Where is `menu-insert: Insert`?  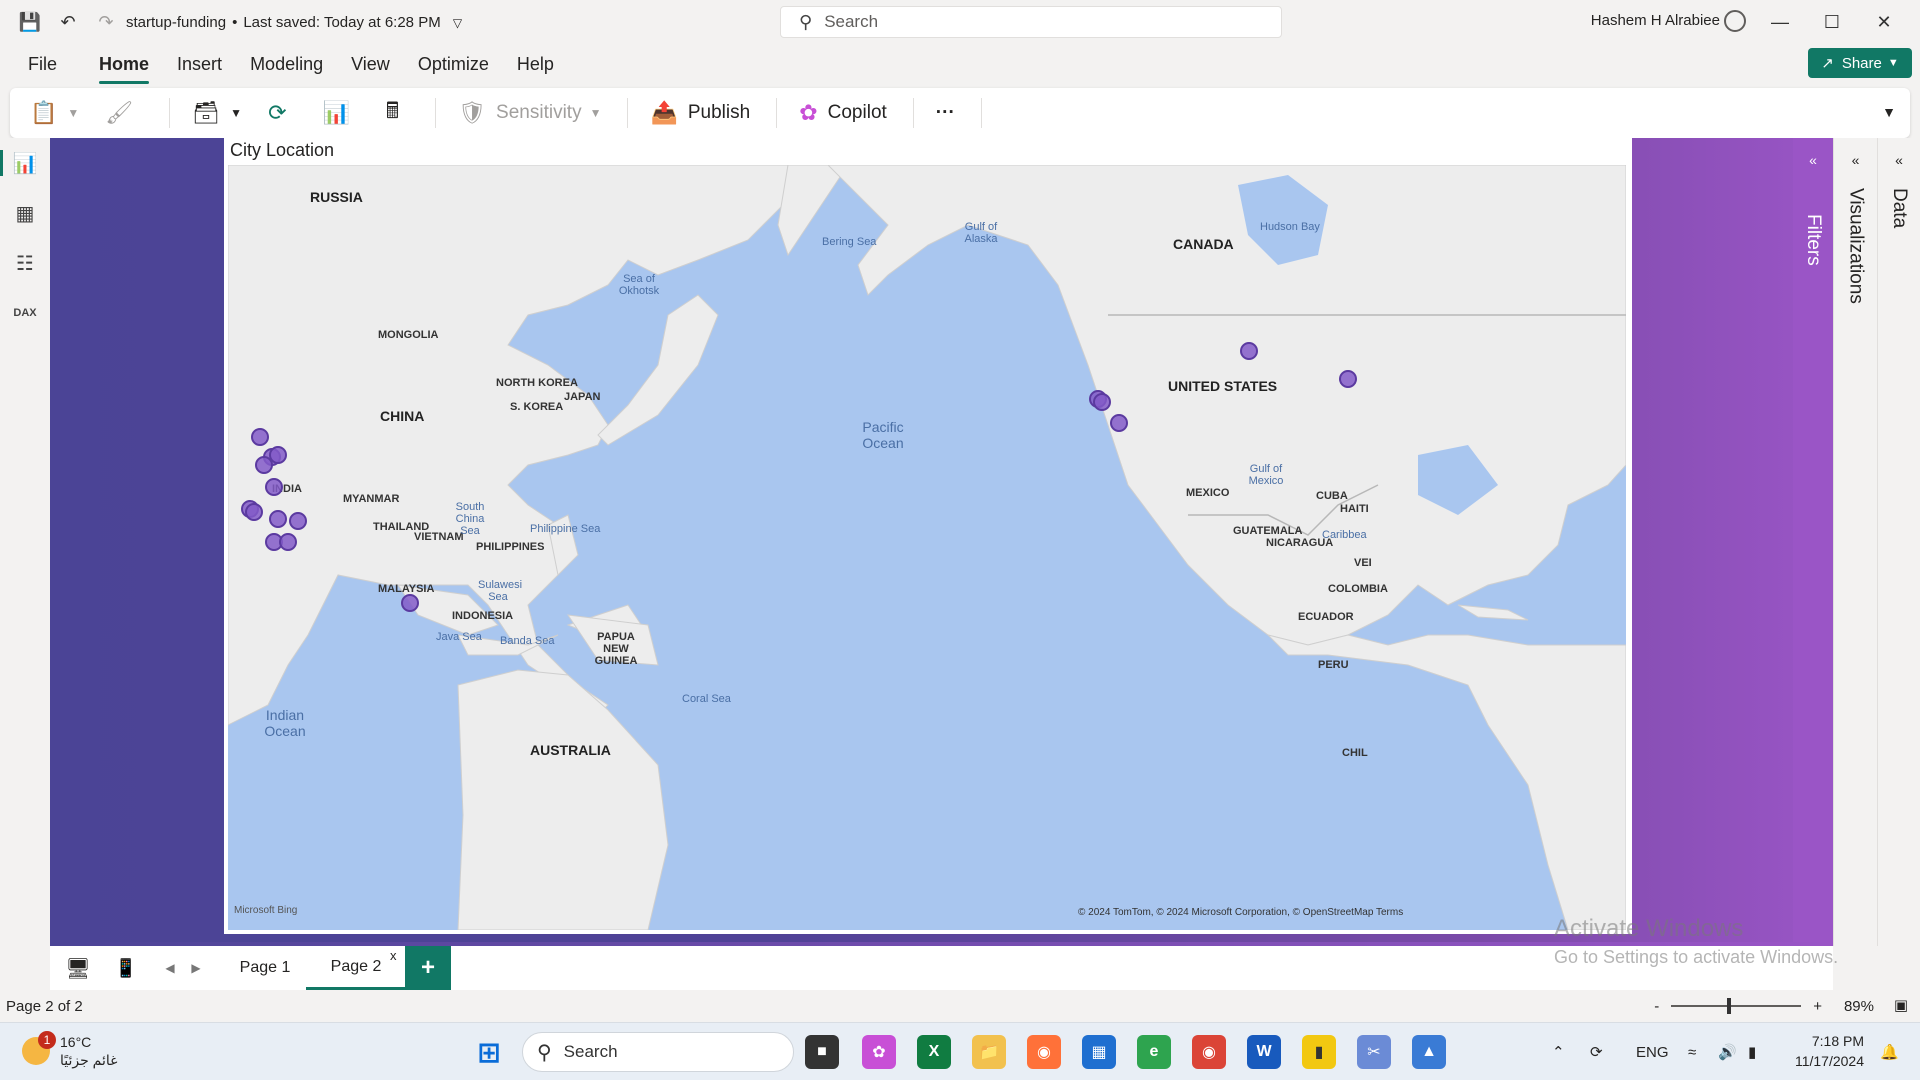 menu-insert: Insert is located at coordinates (199, 64).